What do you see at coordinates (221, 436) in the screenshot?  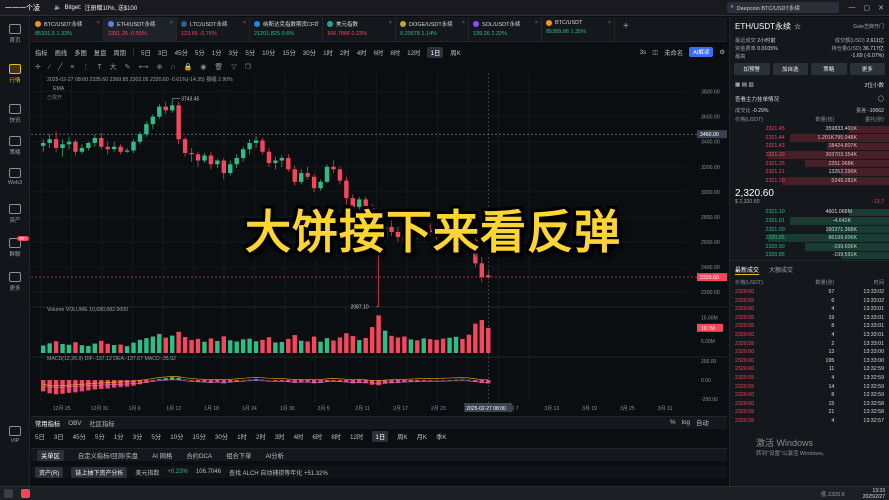 I see `timeframe-button: 30分` at bounding box center [221, 436].